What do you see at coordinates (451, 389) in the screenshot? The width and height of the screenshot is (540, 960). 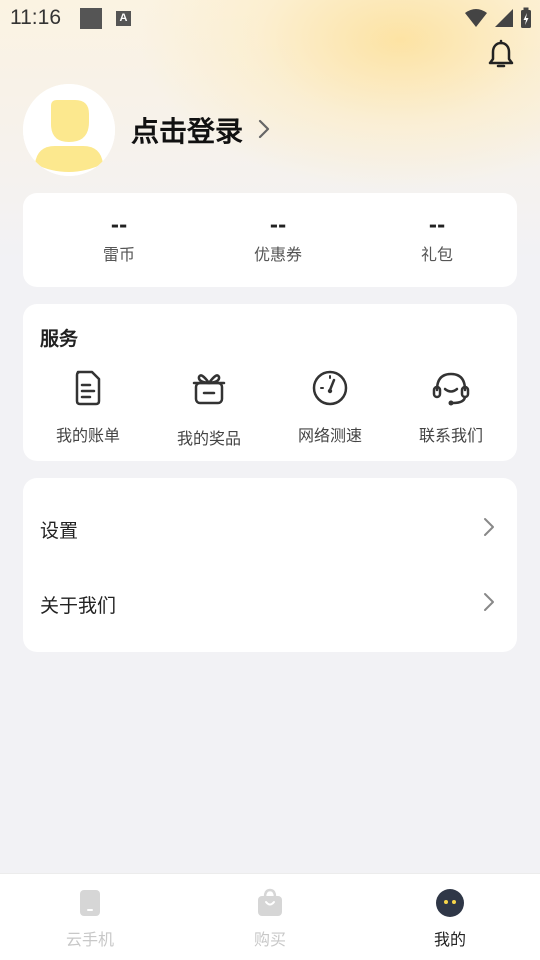 I see `headset-icon` at bounding box center [451, 389].